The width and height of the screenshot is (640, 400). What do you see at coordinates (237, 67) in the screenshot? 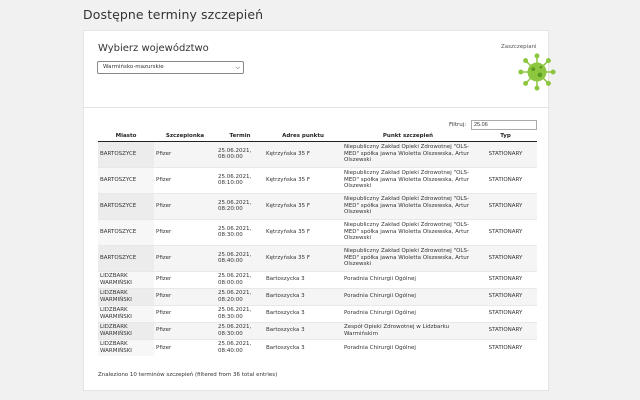
I see `chevron-down-icon: ⌵` at bounding box center [237, 67].